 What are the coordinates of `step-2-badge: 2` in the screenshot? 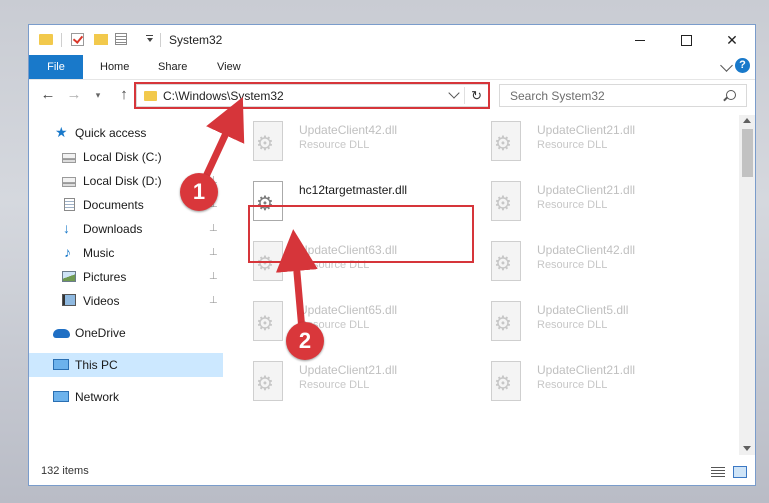 It's located at (305, 341).